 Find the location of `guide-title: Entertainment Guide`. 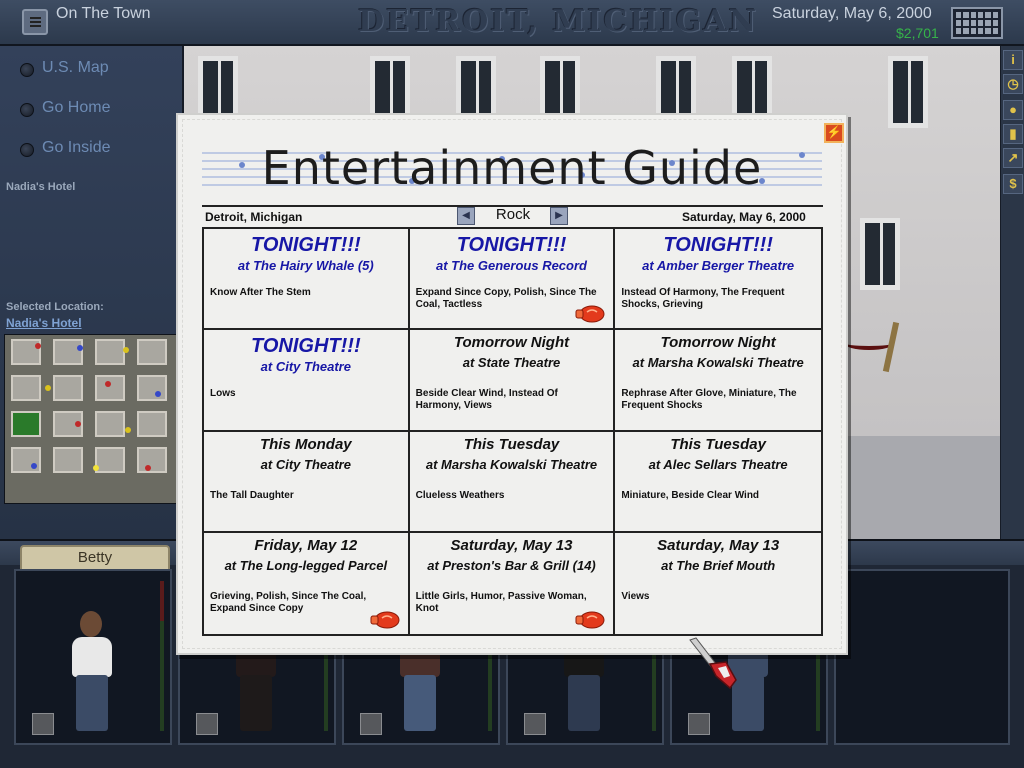

guide-title: Entertainment Guide is located at coordinates (512, 168).